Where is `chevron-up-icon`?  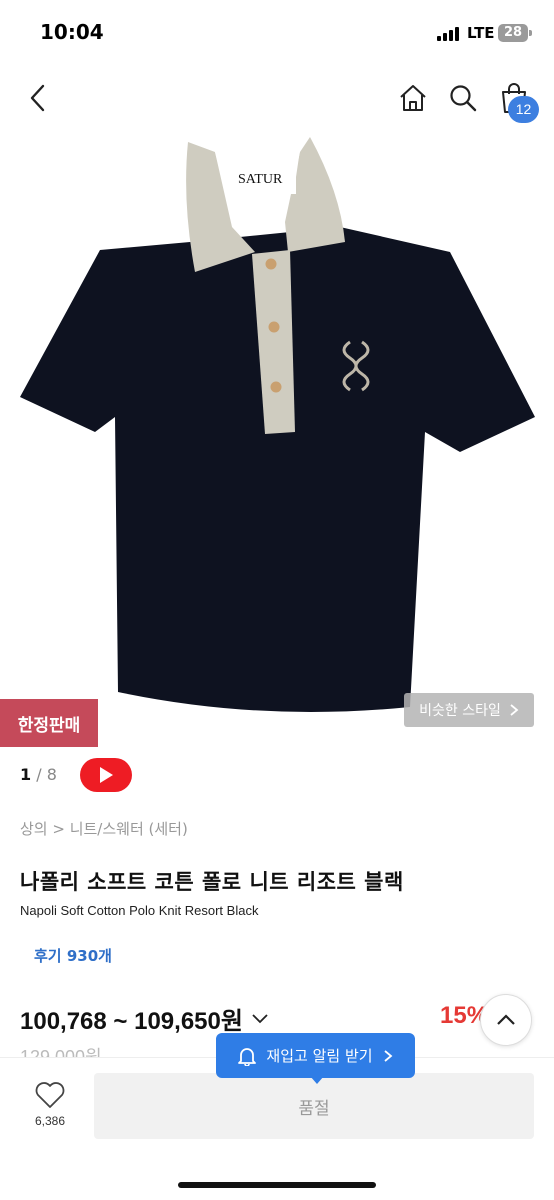 chevron-up-icon is located at coordinates (506, 1019).